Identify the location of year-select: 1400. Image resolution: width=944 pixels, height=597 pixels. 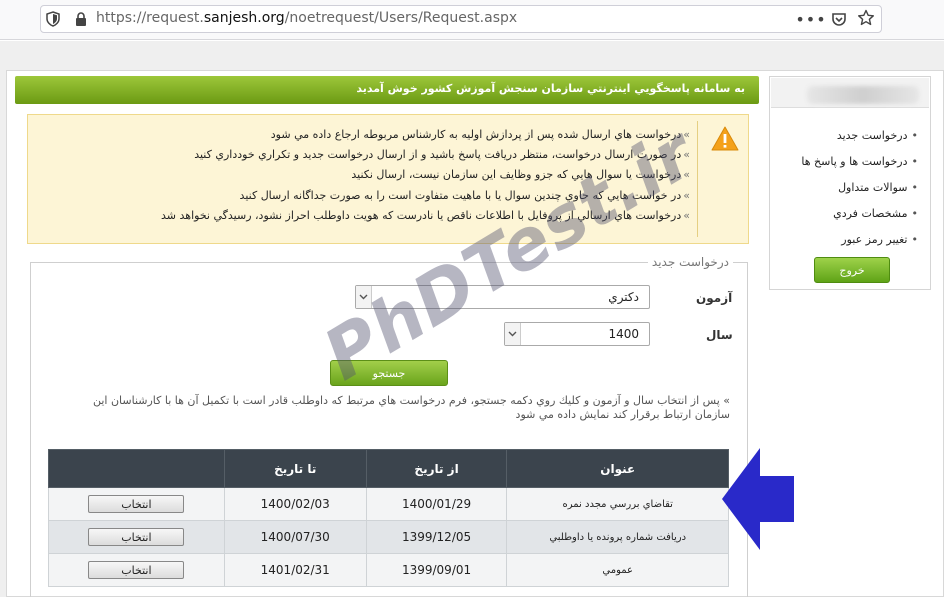
(577, 334).